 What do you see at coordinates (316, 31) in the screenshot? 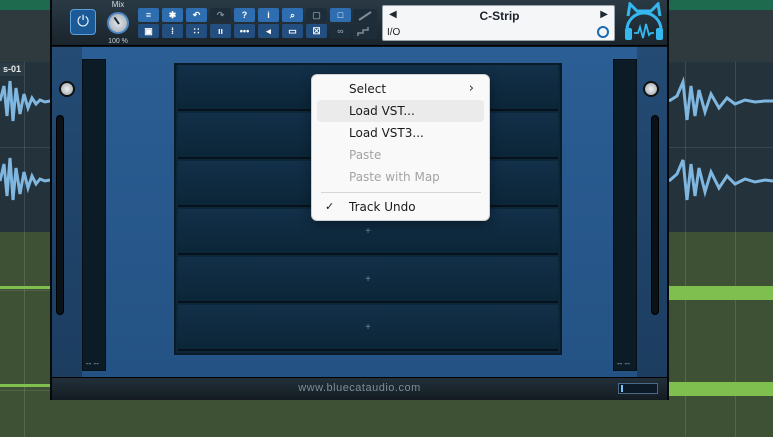
I see `close-box-icon: ☒` at bounding box center [316, 31].